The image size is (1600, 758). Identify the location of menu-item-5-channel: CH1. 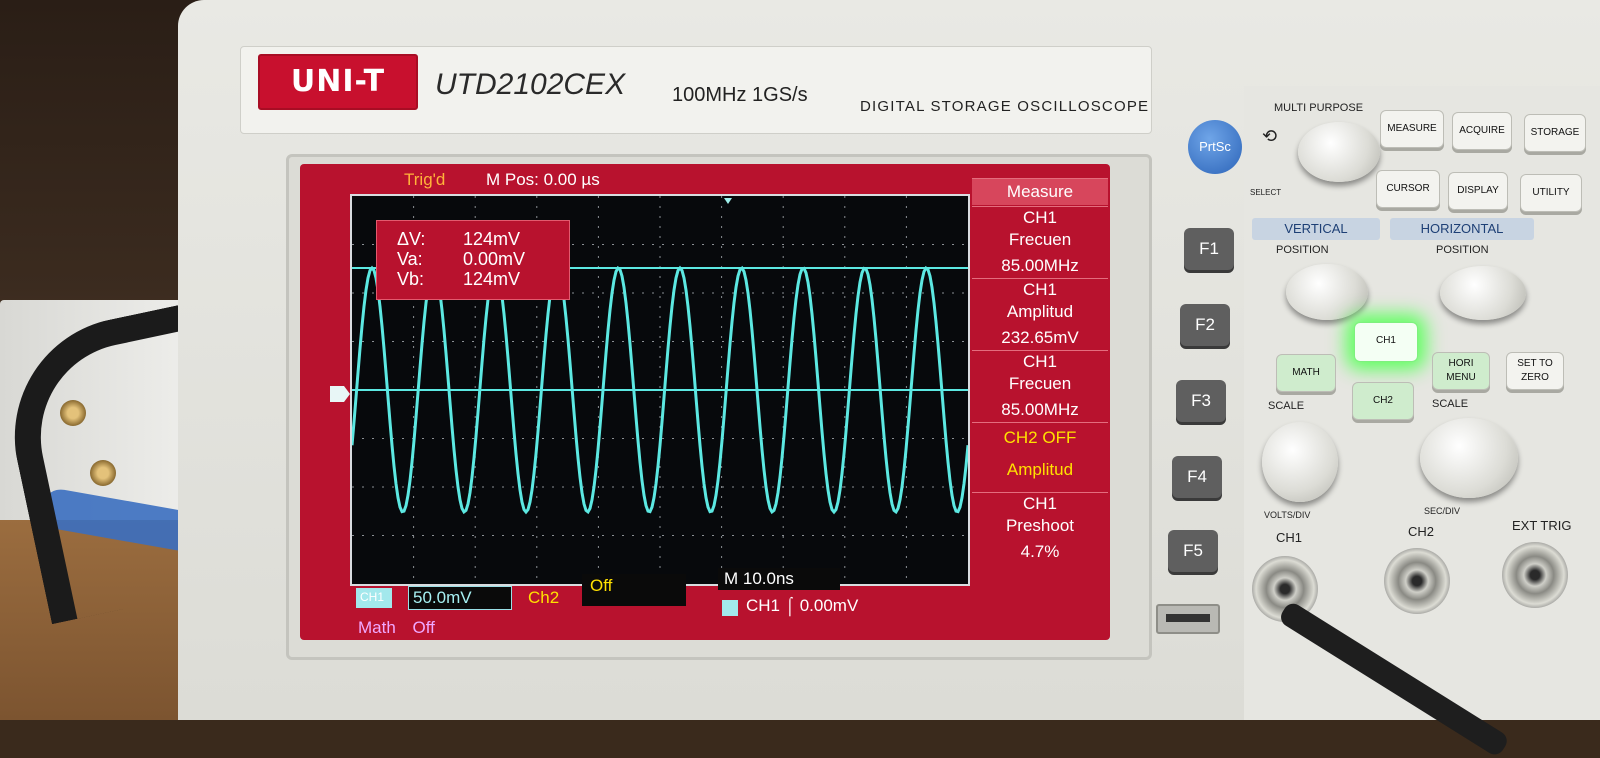
(1039, 503).